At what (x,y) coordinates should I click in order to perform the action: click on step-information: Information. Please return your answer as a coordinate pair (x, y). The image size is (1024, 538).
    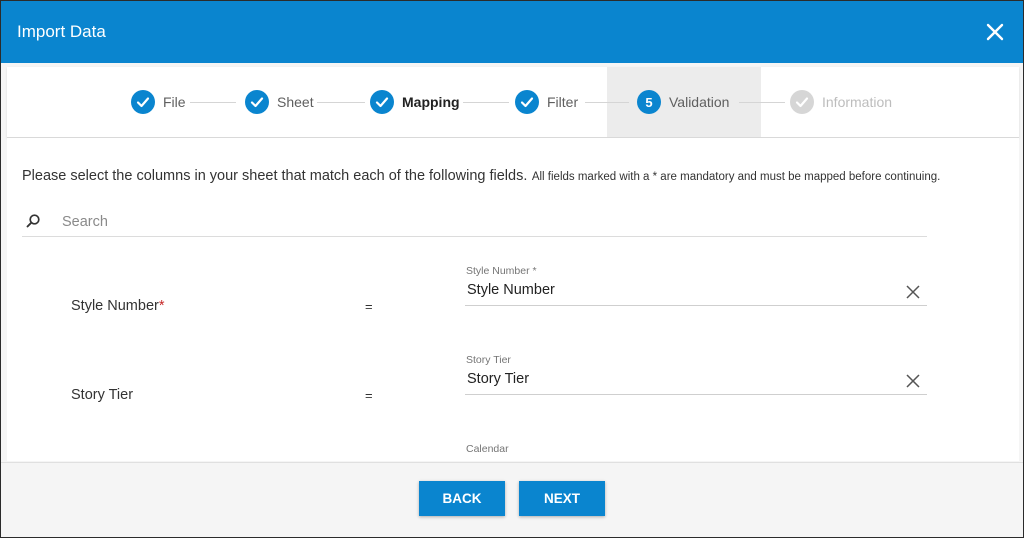
    Looking at the image, I should click on (841, 102).